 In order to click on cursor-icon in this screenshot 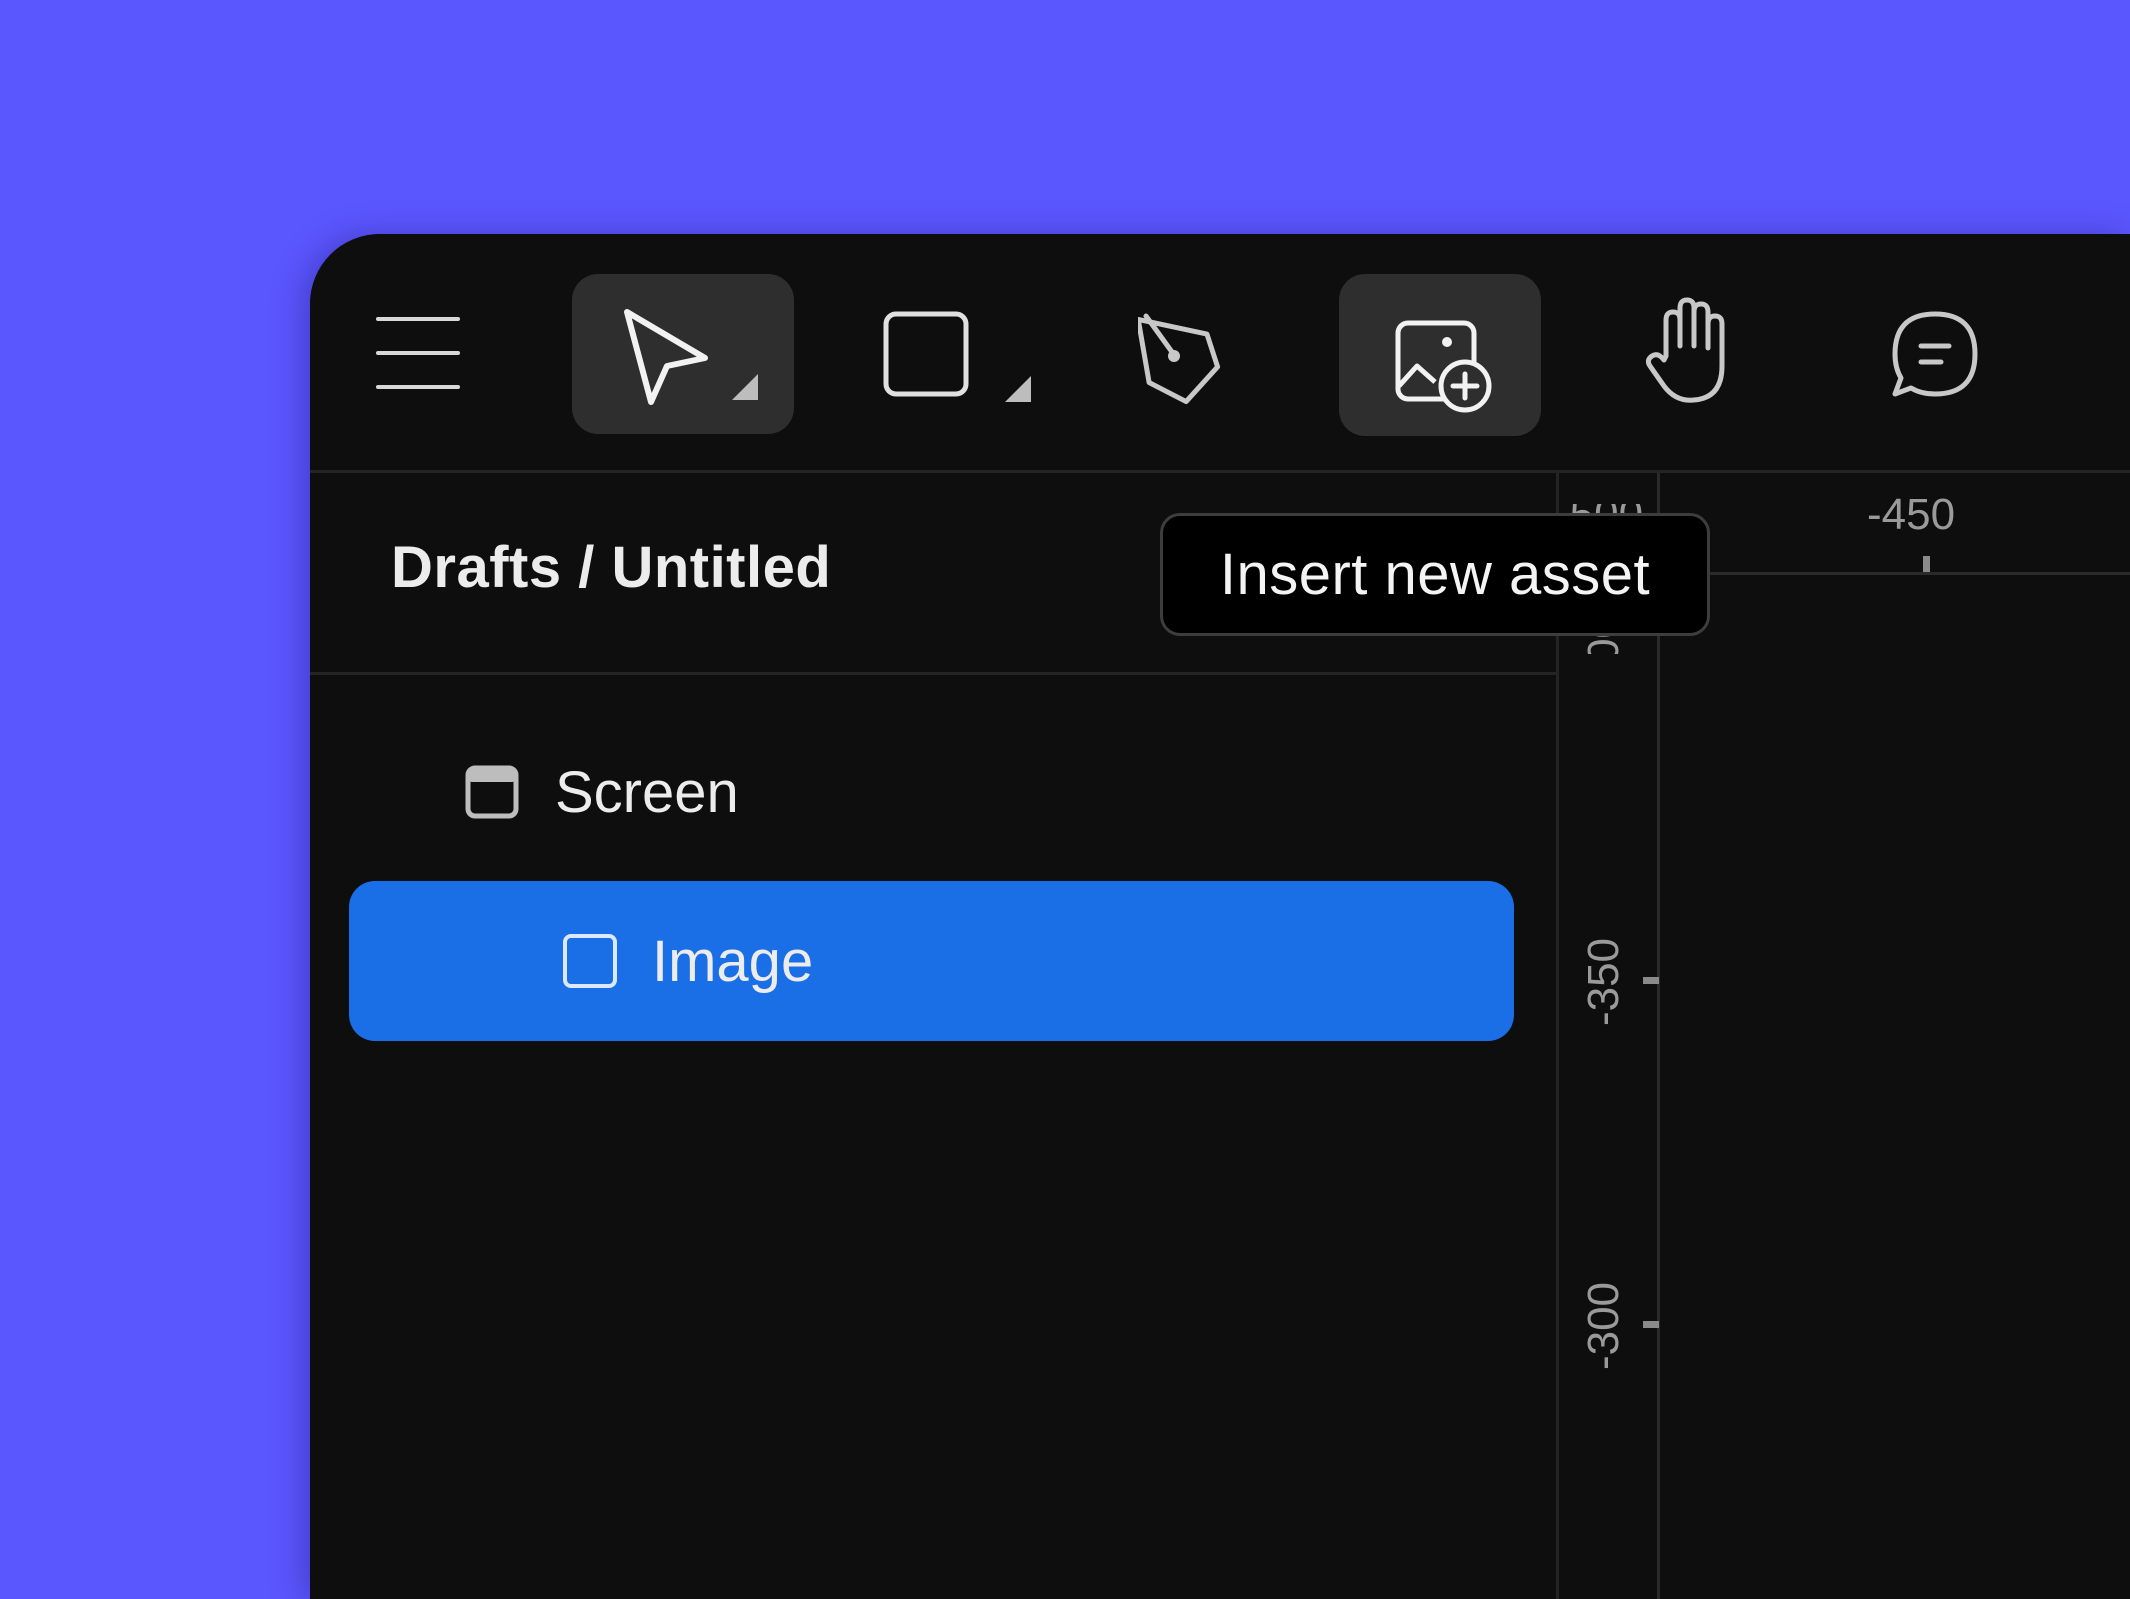, I will do `click(666, 357)`.